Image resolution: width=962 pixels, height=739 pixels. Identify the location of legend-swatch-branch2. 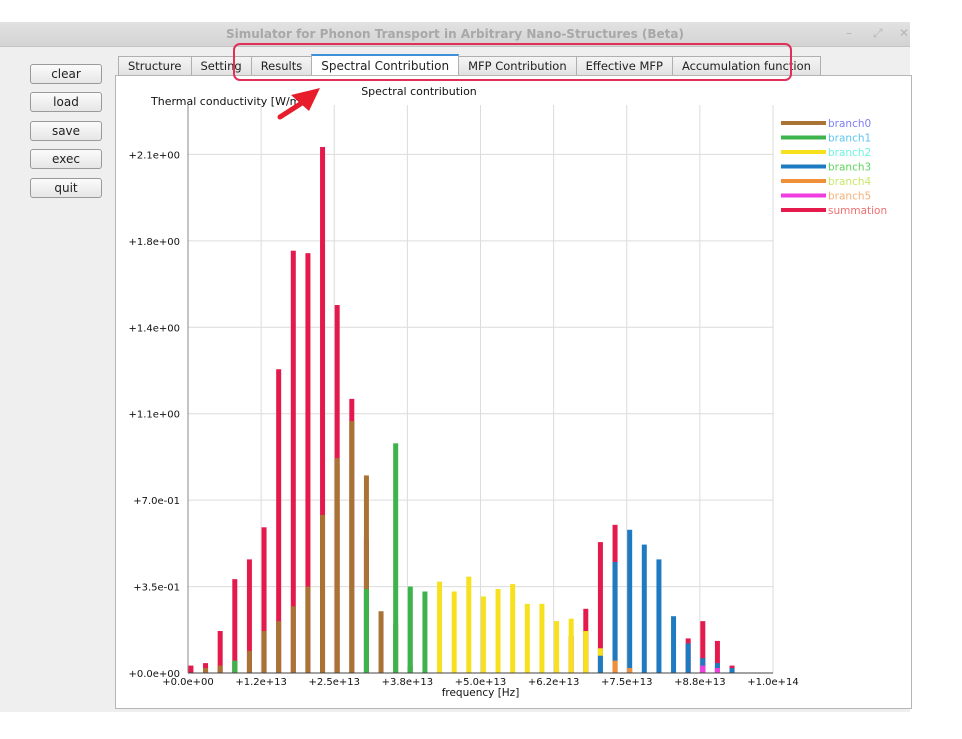
(803, 152).